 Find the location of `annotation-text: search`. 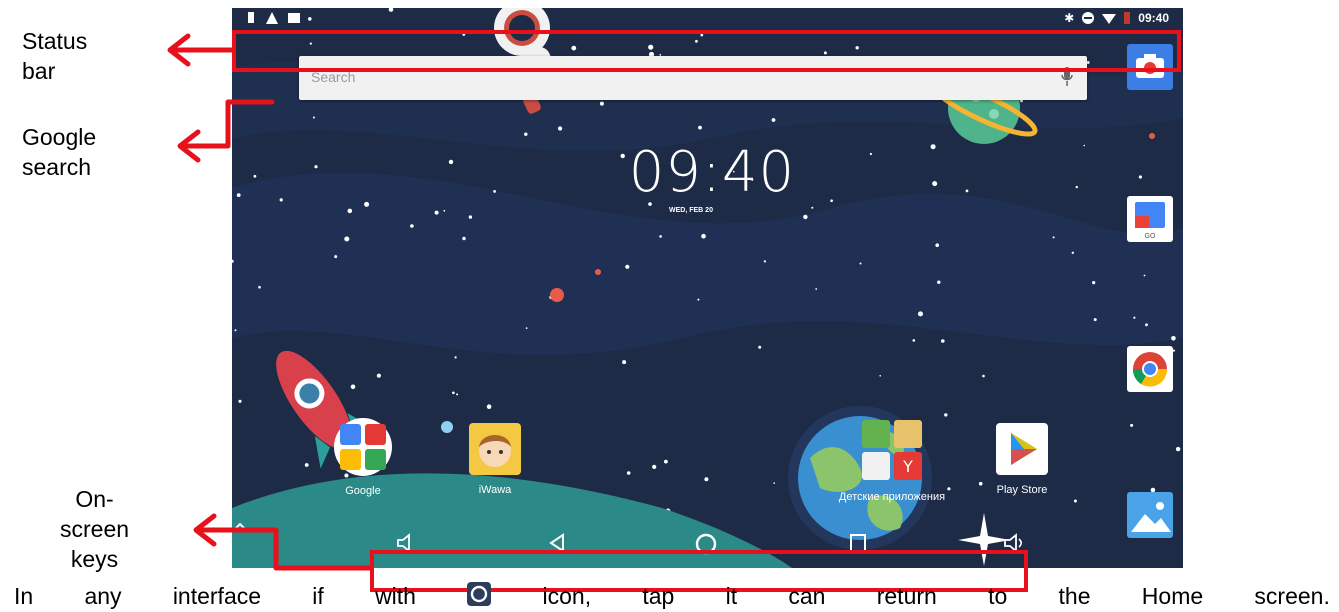

annotation-text: search is located at coordinates (57, 167).